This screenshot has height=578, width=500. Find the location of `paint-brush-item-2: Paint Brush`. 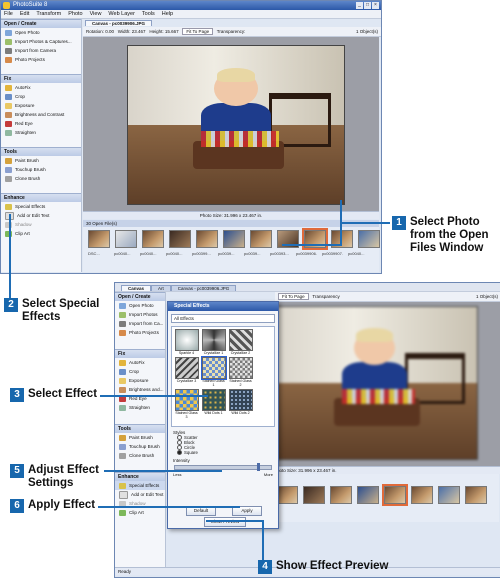

paint-brush-item-2: Paint Brush is located at coordinates (140, 437).